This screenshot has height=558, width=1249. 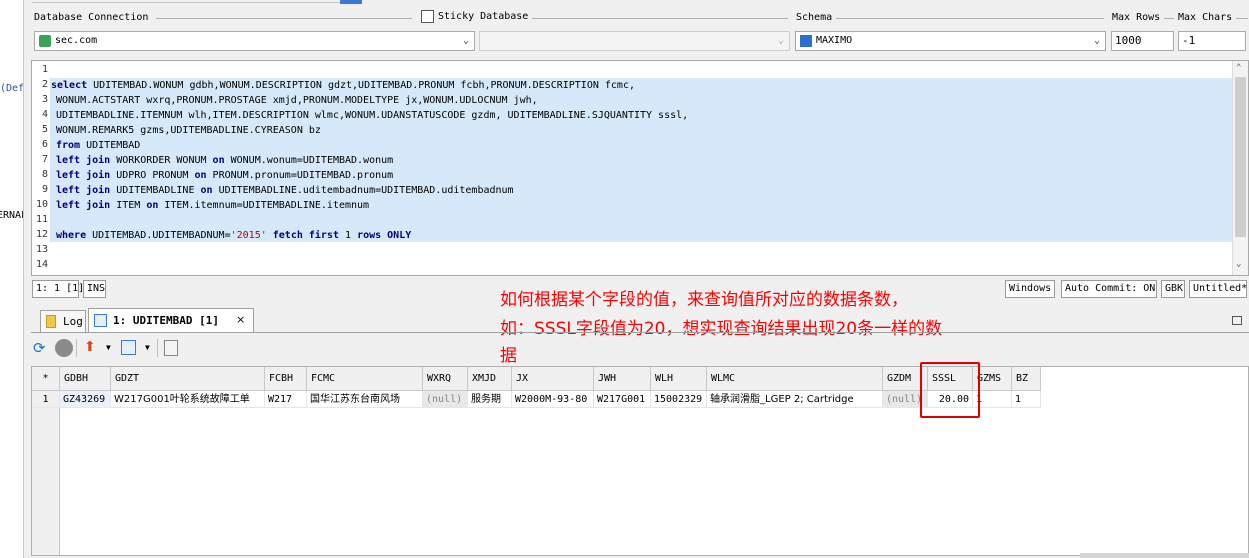 What do you see at coordinates (171, 320) in the screenshot?
I see `tab-result-uditembad: 1: UDITEMBAD [1] ×` at bounding box center [171, 320].